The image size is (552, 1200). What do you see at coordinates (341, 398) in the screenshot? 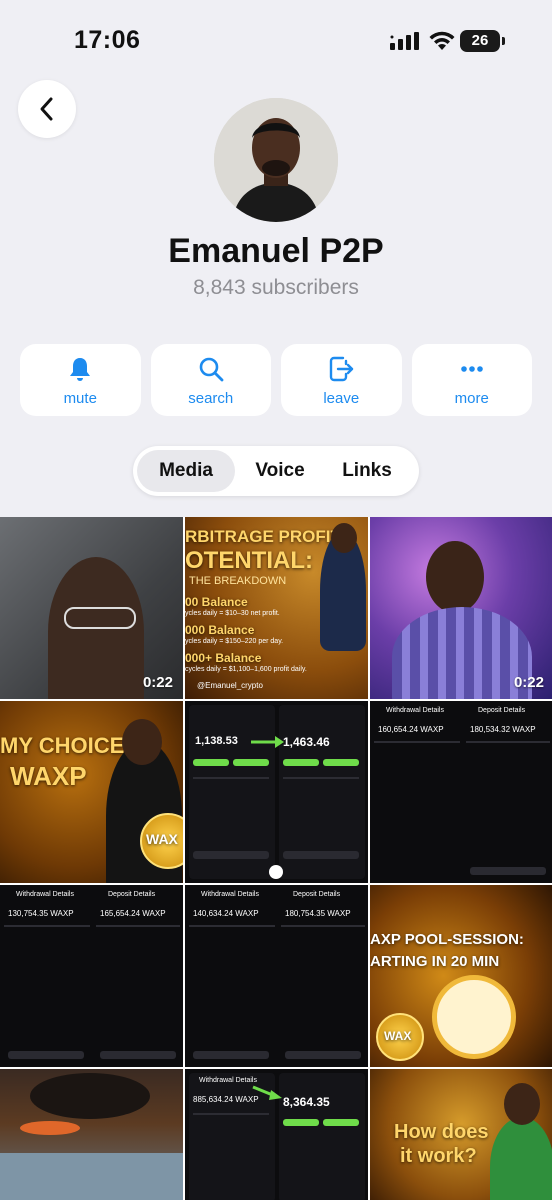
I see `leave-label: leave` at bounding box center [341, 398].